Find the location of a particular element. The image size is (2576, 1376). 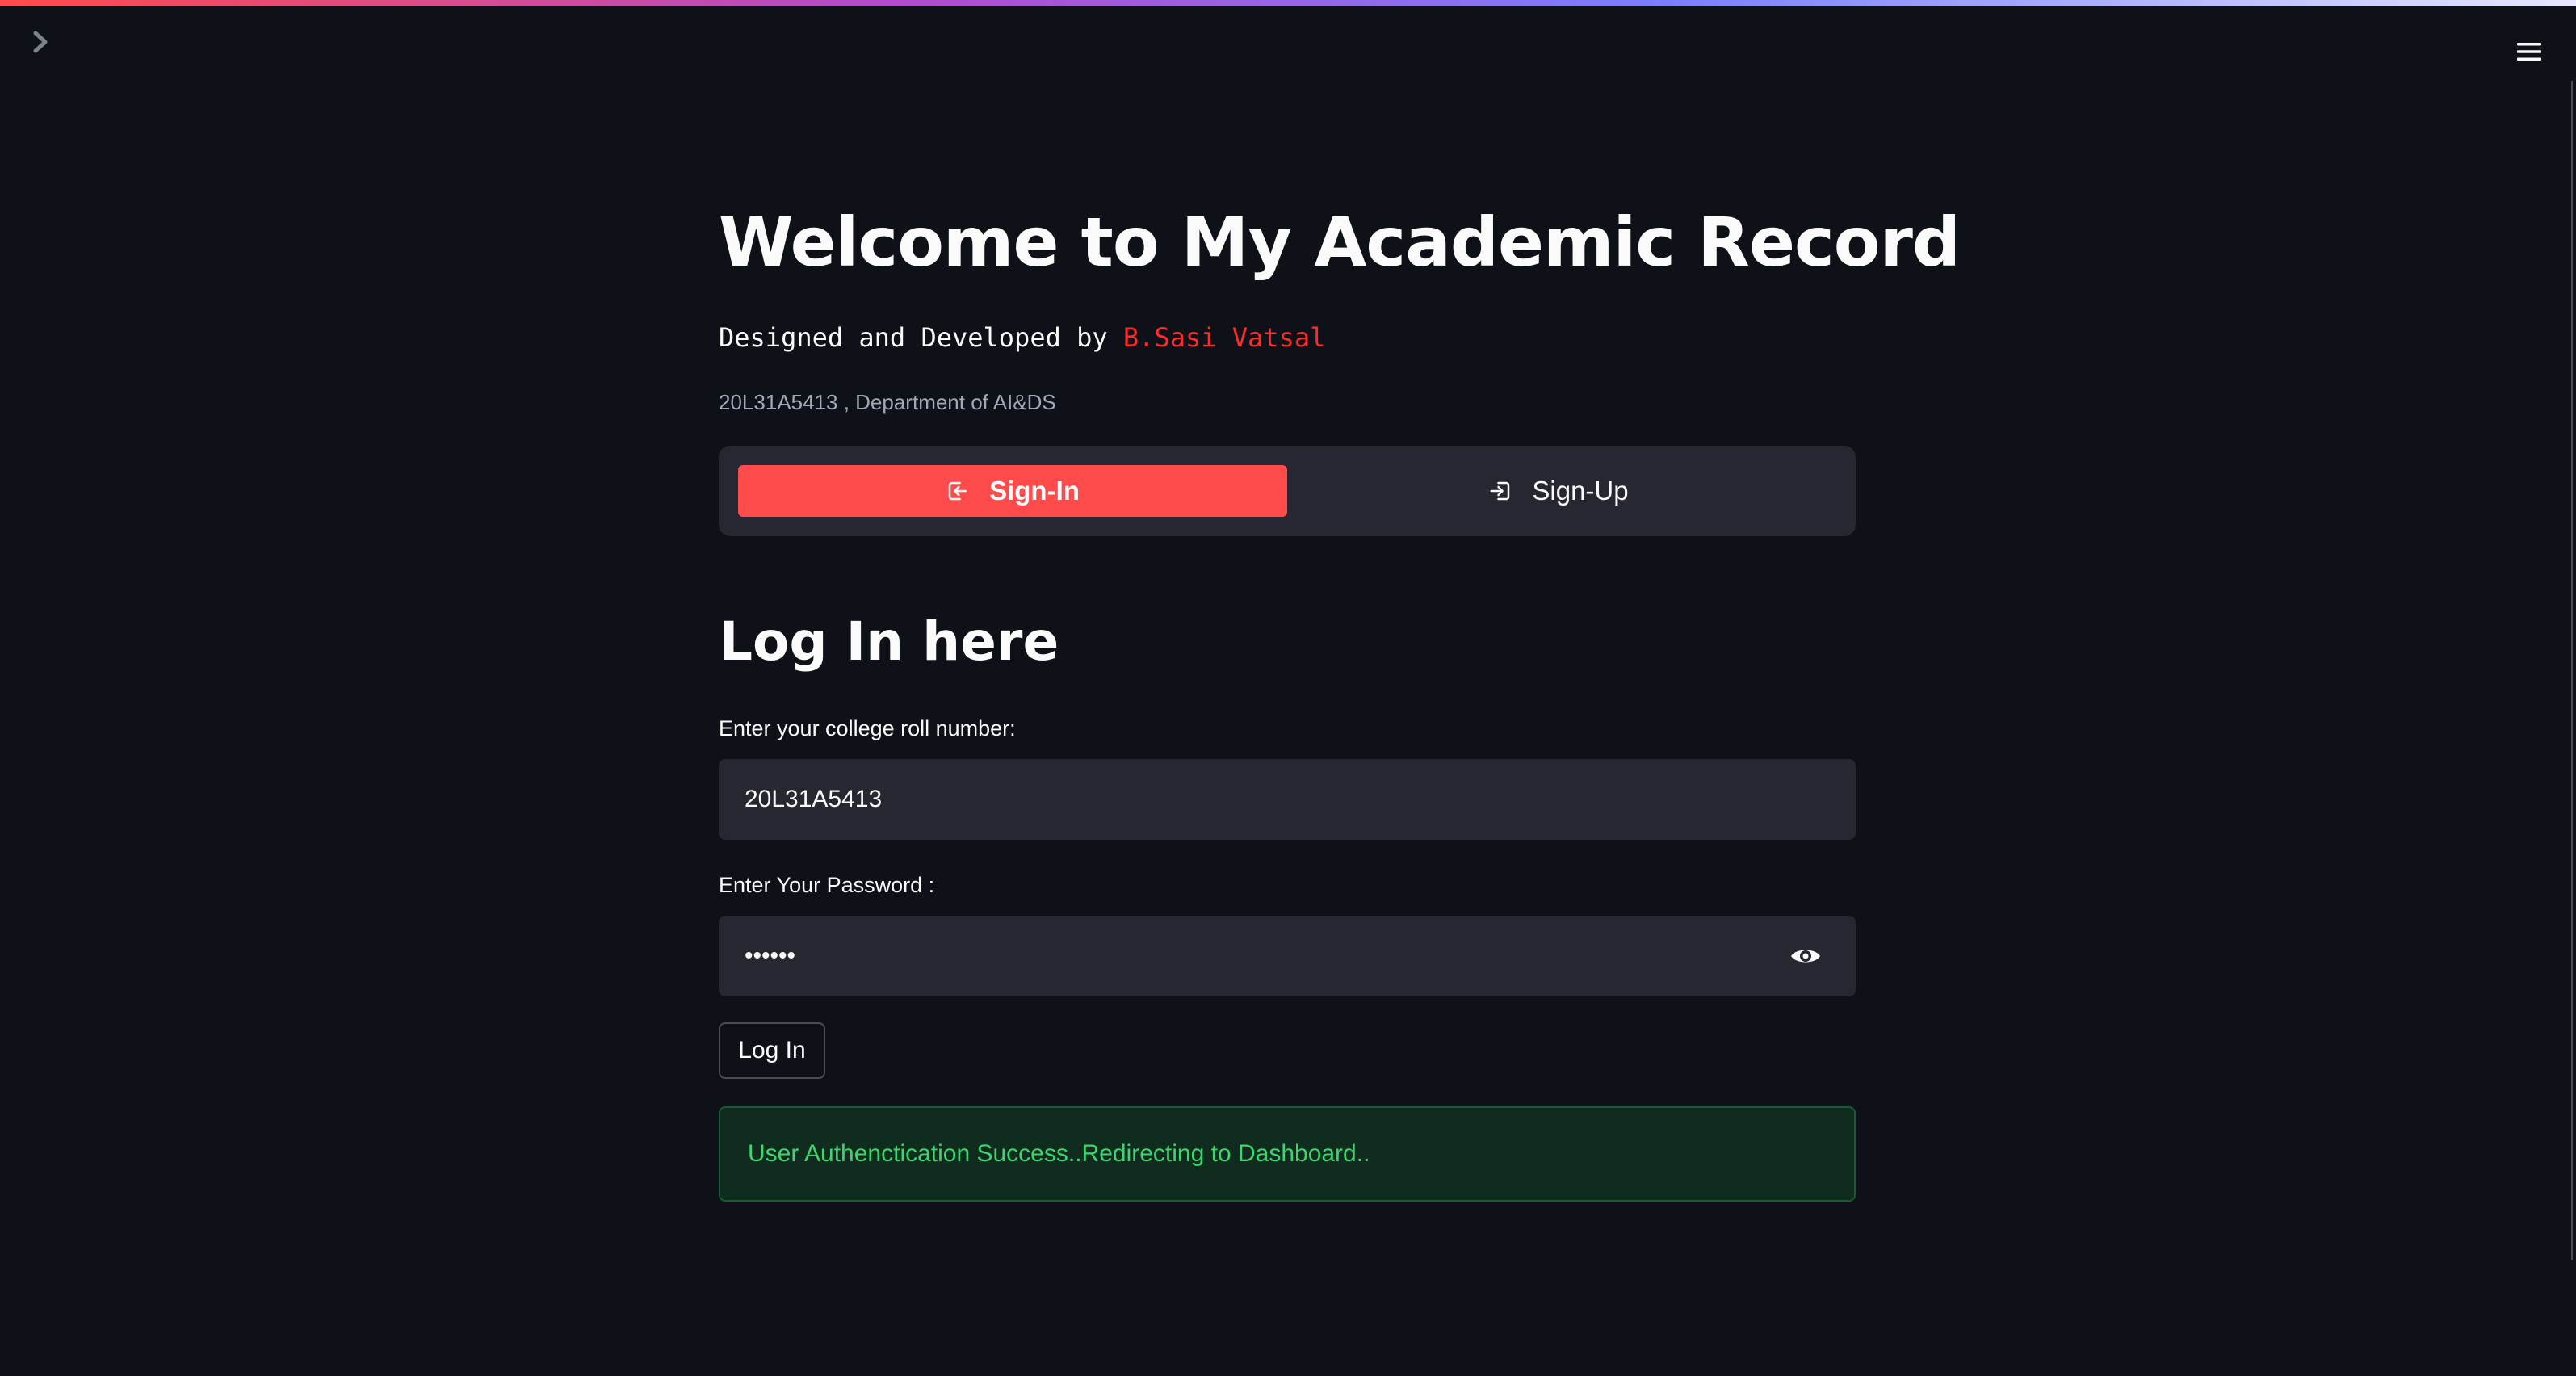

auth-option-menu: Sign-In Sign-Up is located at coordinates (1287, 491).